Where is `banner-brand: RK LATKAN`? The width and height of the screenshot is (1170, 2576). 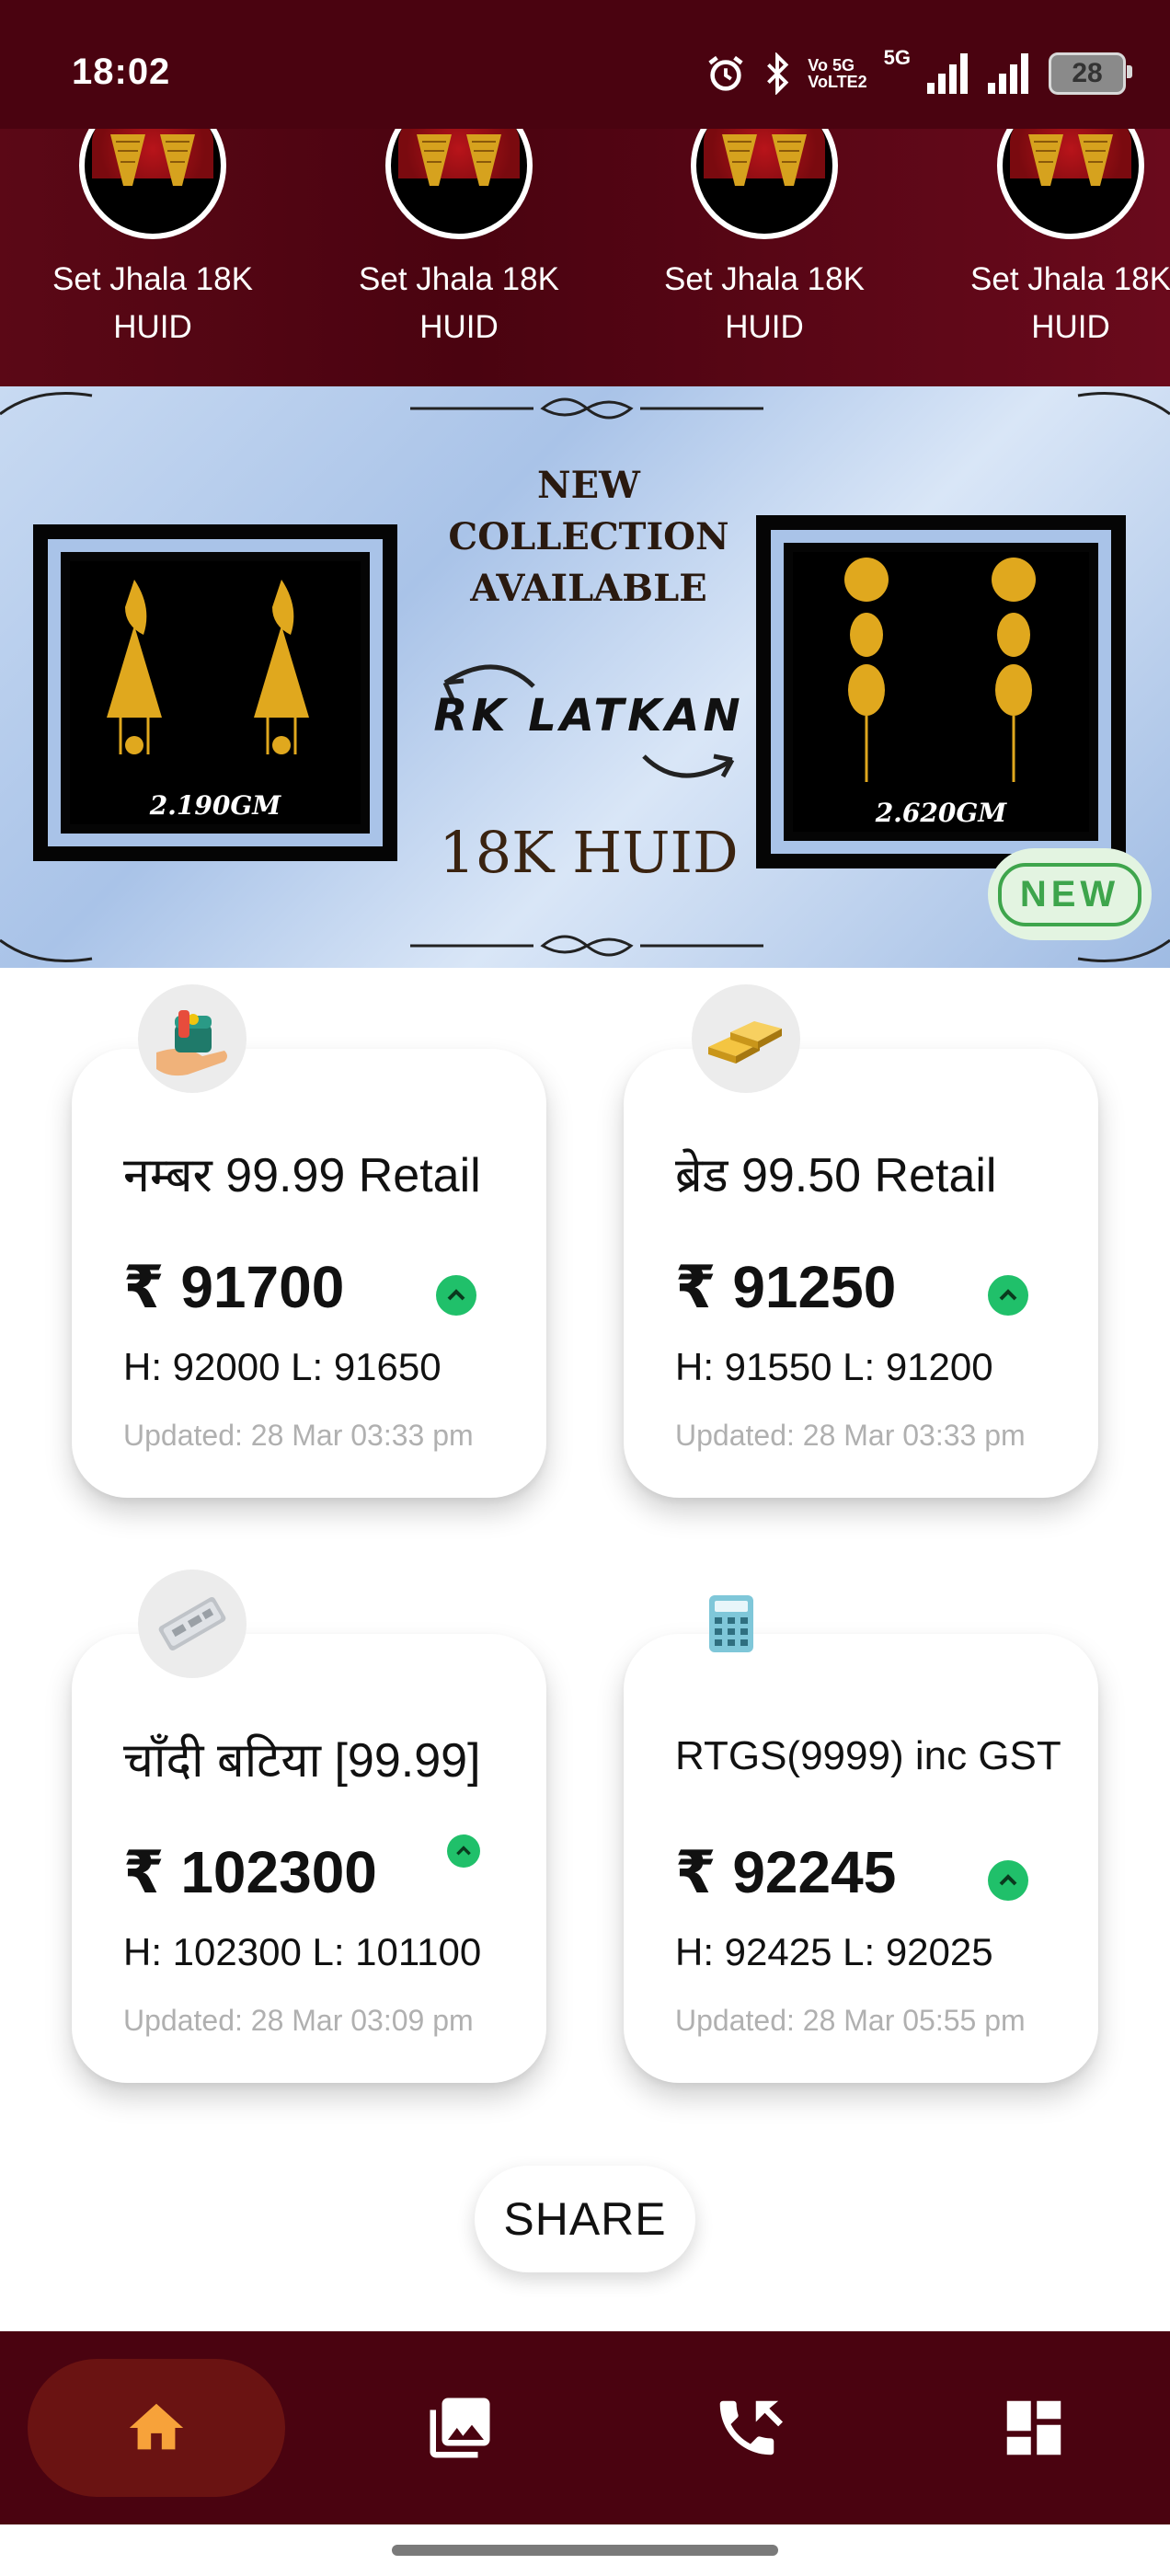
banner-brand: RK LATKAN is located at coordinates (588, 716).